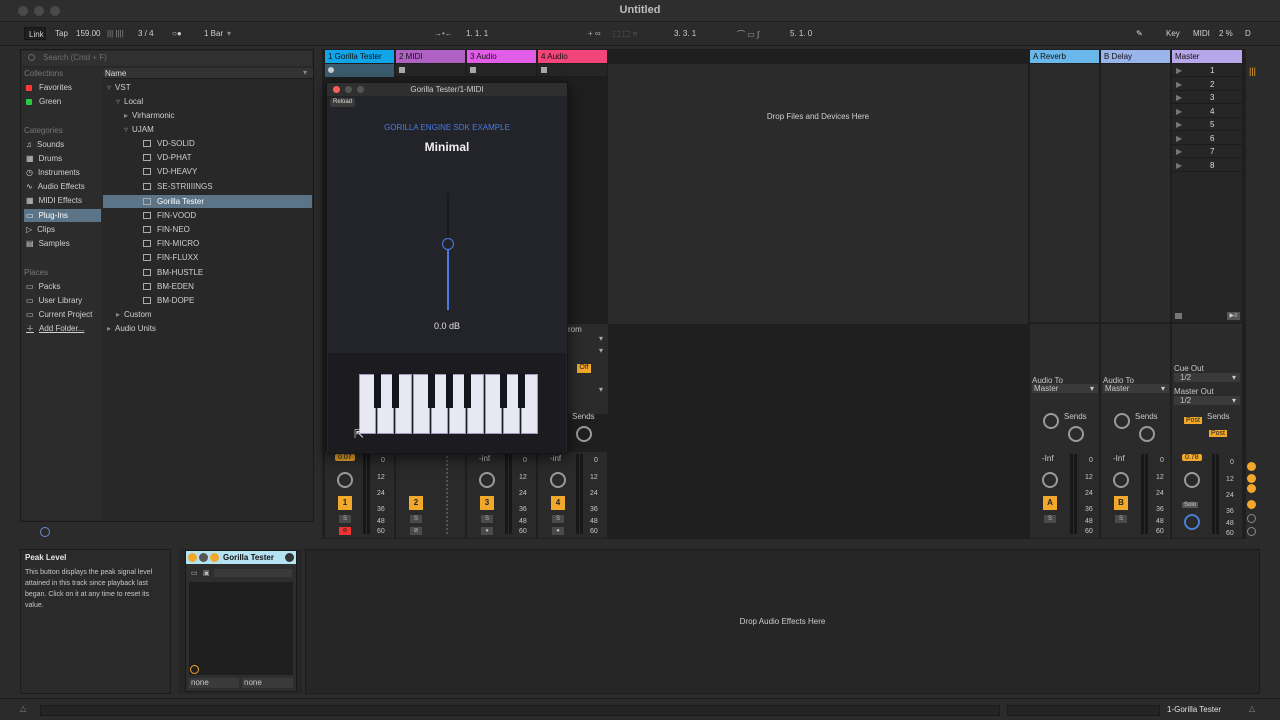  I want to click on tempo-field: 159.00, so click(88, 33).